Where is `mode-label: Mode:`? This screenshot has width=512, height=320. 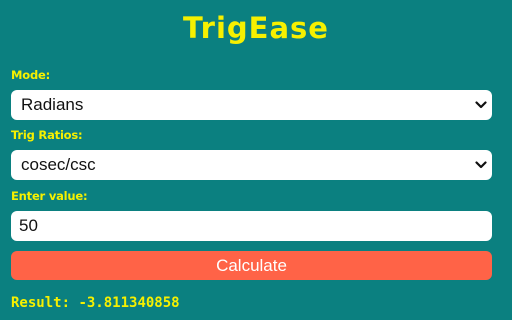 mode-label: Mode: is located at coordinates (30, 75).